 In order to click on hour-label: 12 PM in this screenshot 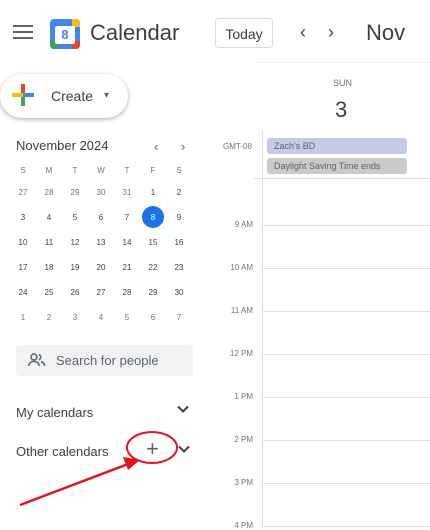, I will do `click(241, 353)`.